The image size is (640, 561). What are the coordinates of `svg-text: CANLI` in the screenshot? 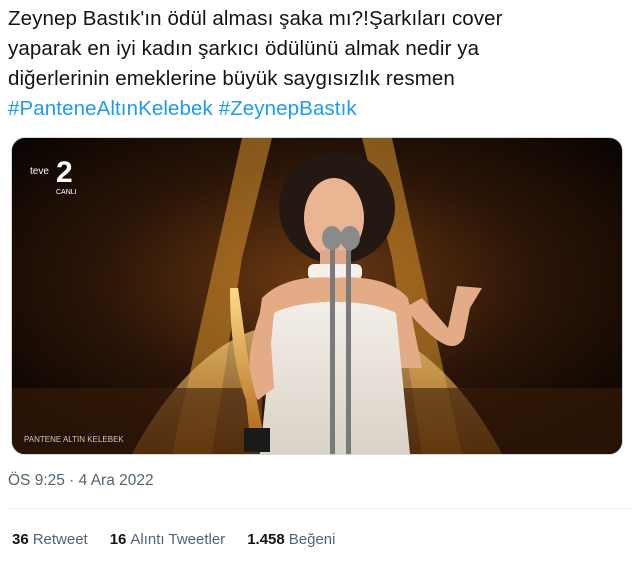 It's located at (66, 192).